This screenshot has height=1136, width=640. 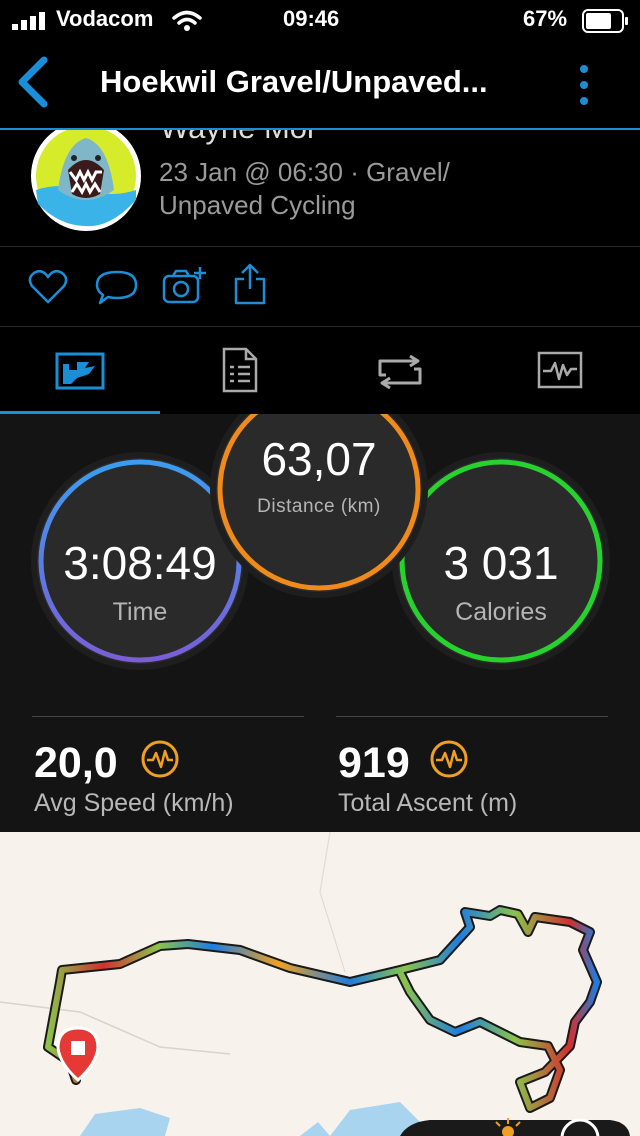 I want to click on comment-icon, so click(x=117, y=288).